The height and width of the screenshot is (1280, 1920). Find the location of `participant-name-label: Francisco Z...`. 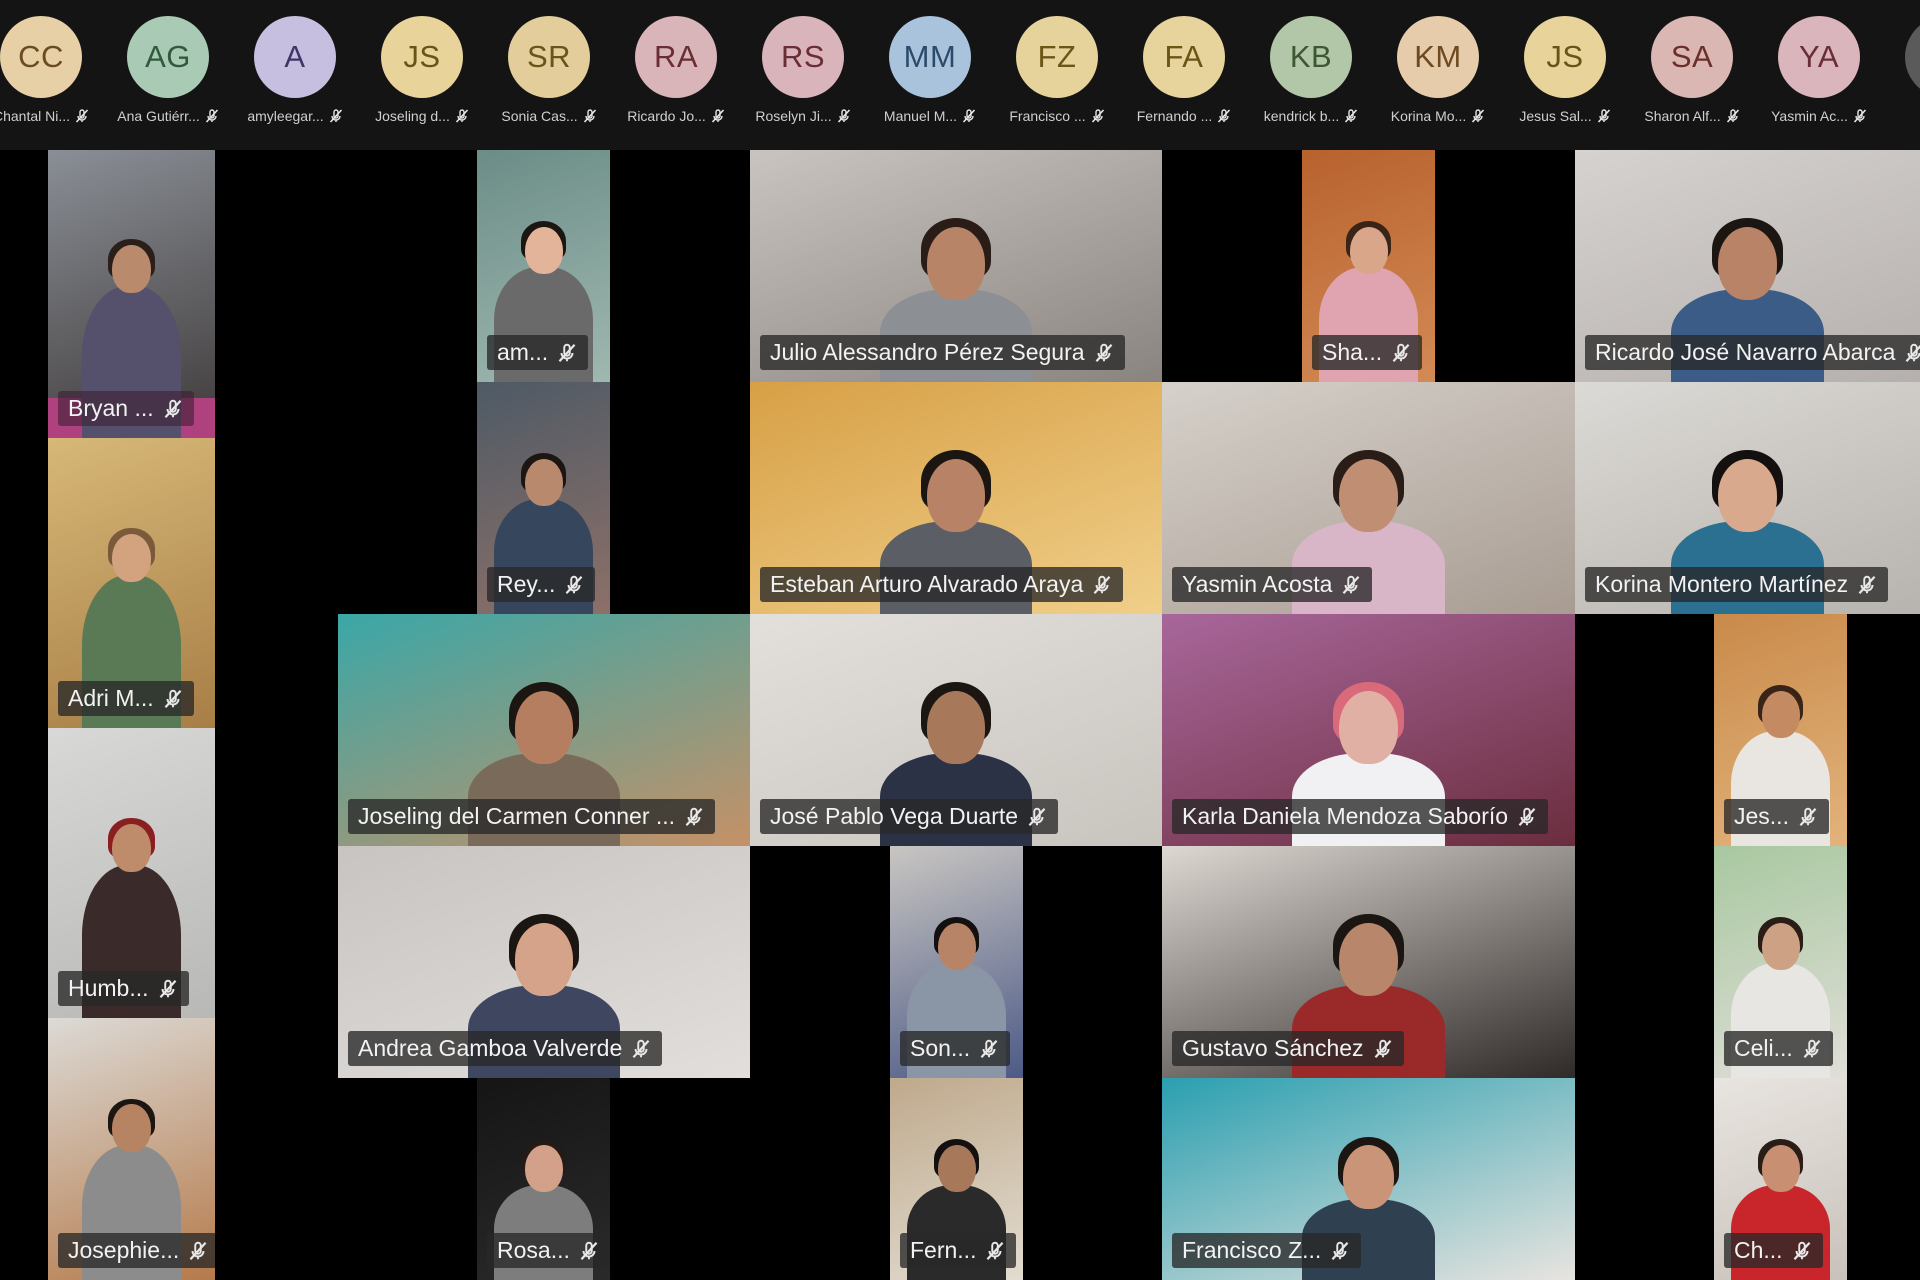

participant-name-label: Francisco Z... is located at coordinates (1267, 1250).